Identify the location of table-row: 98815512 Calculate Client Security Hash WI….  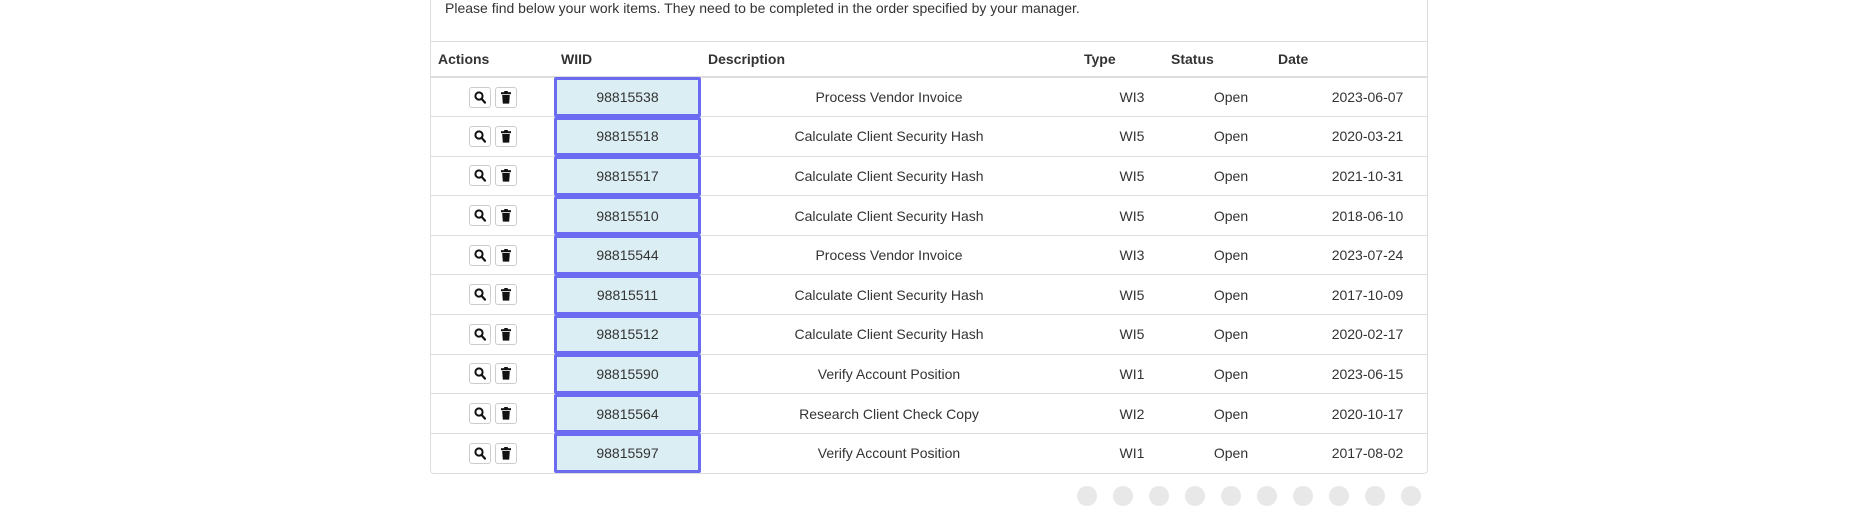
(929, 334).